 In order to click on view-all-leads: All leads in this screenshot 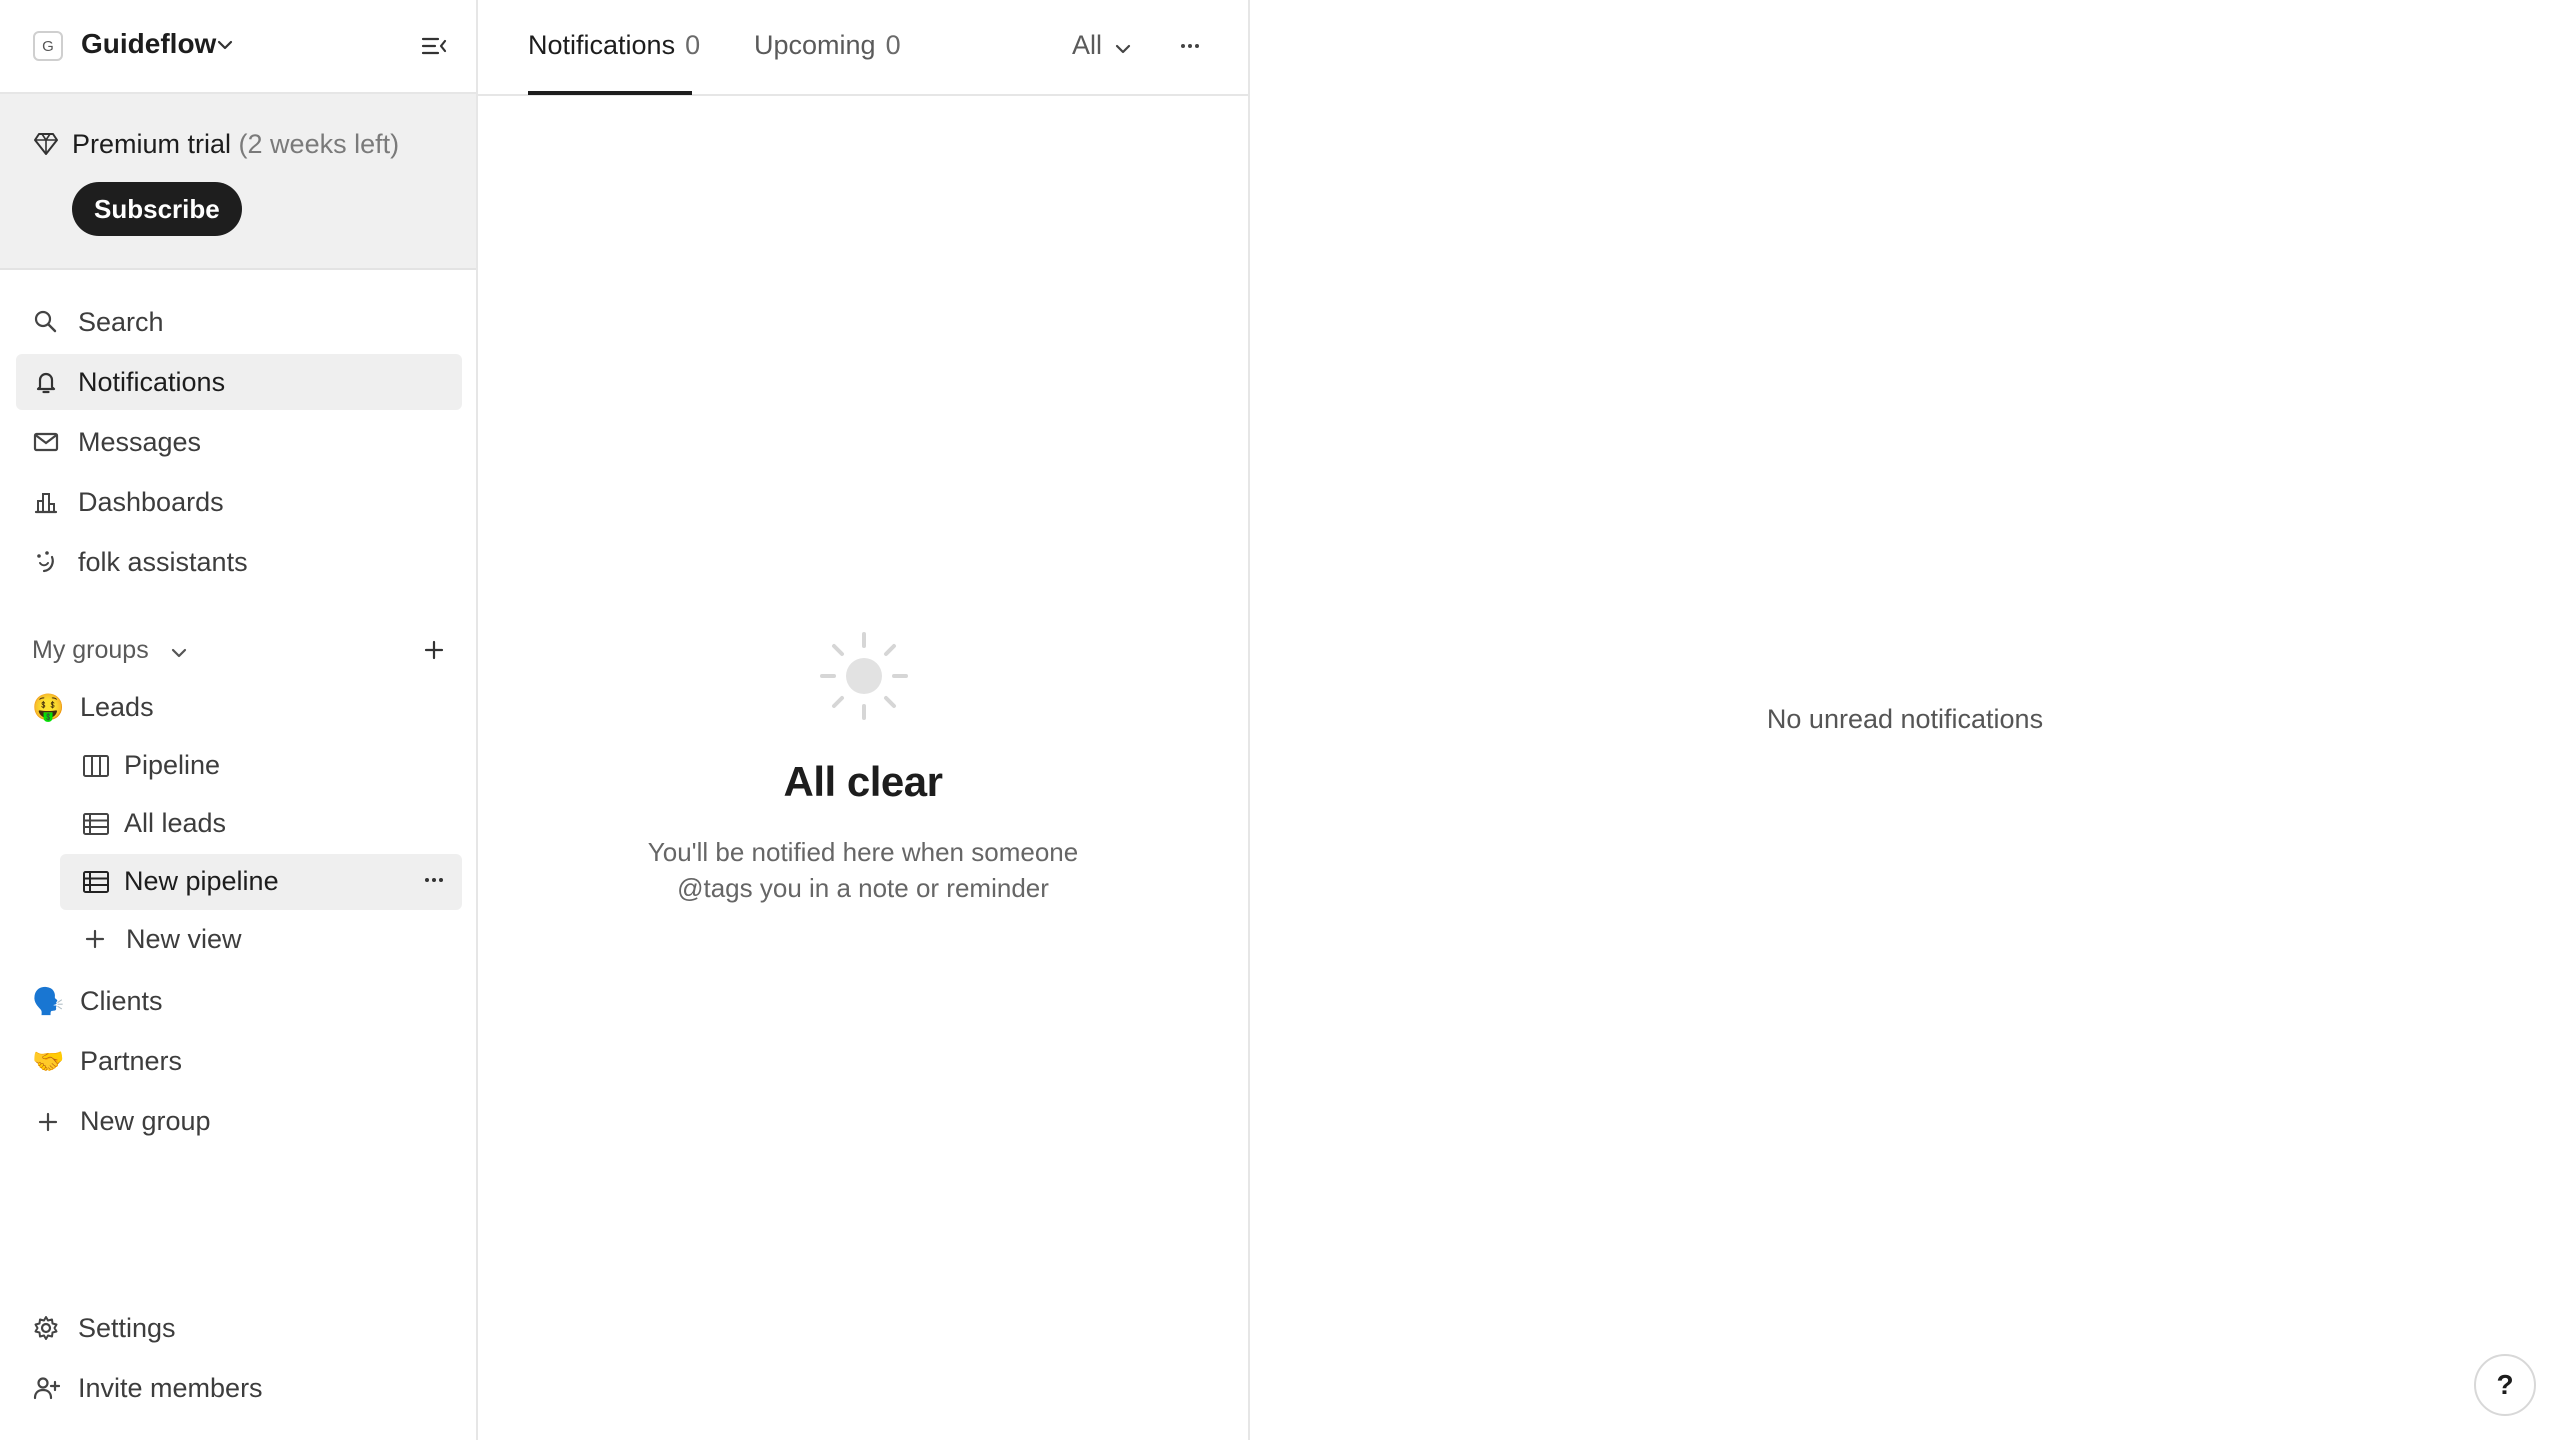, I will do `click(261, 824)`.